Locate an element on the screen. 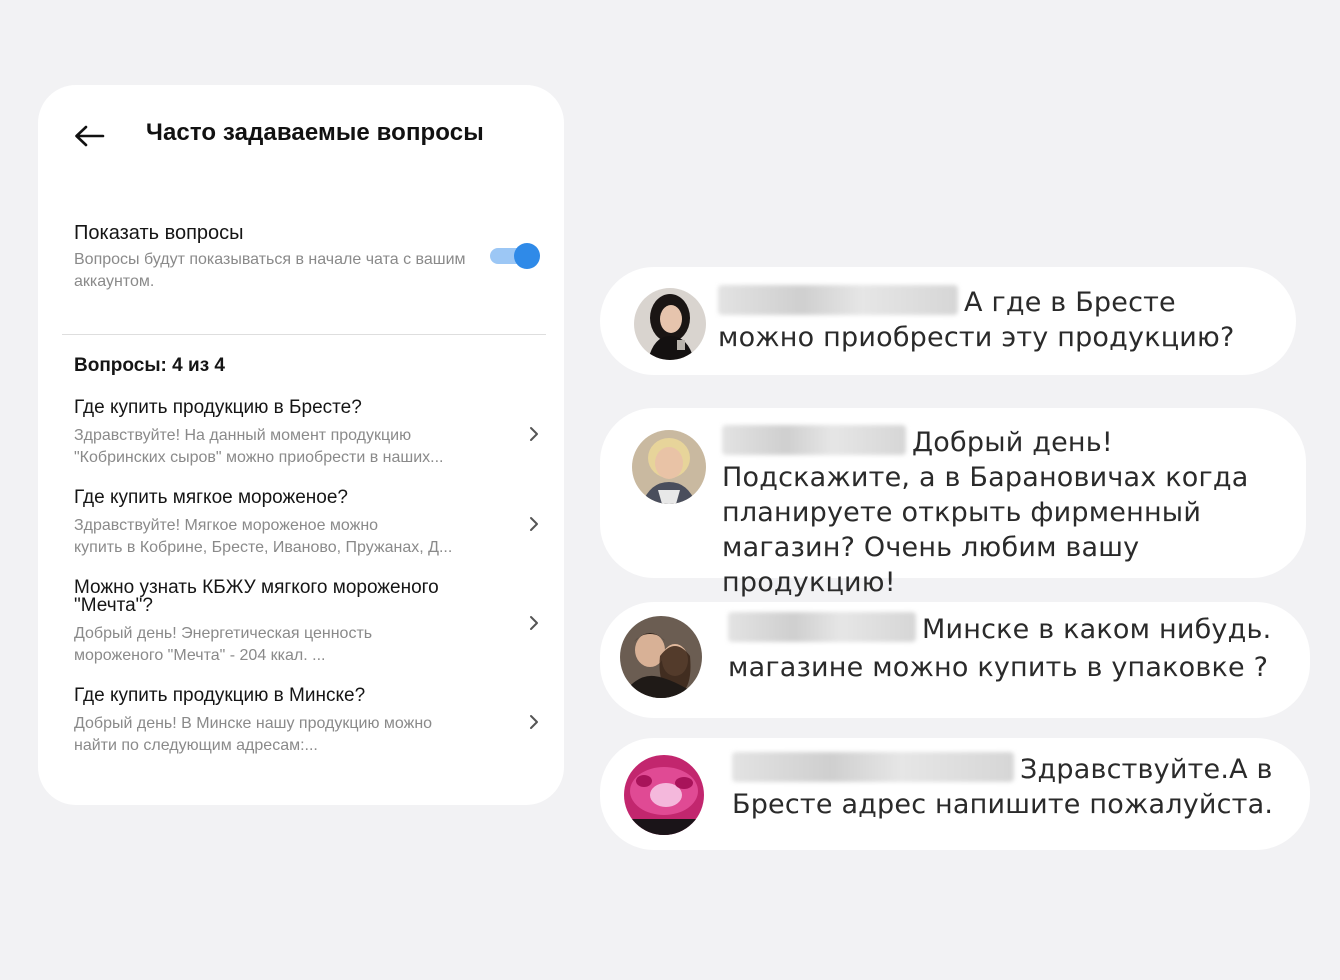 This screenshot has width=1340, height=980. avatar-woman-blonde is located at coordinates (669, 467).